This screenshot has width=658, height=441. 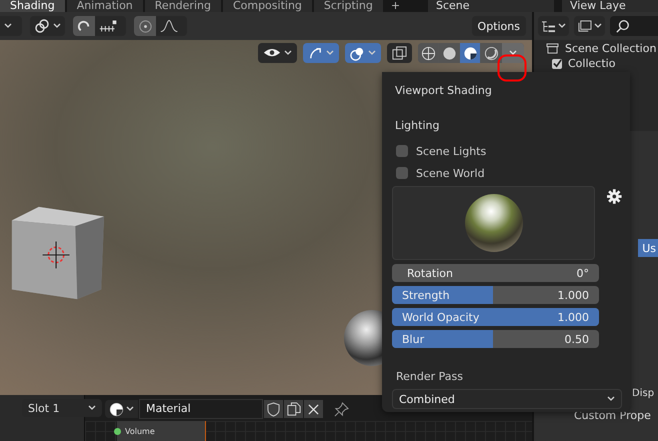 I want to click on close-icon, so click(x=313, y=409).